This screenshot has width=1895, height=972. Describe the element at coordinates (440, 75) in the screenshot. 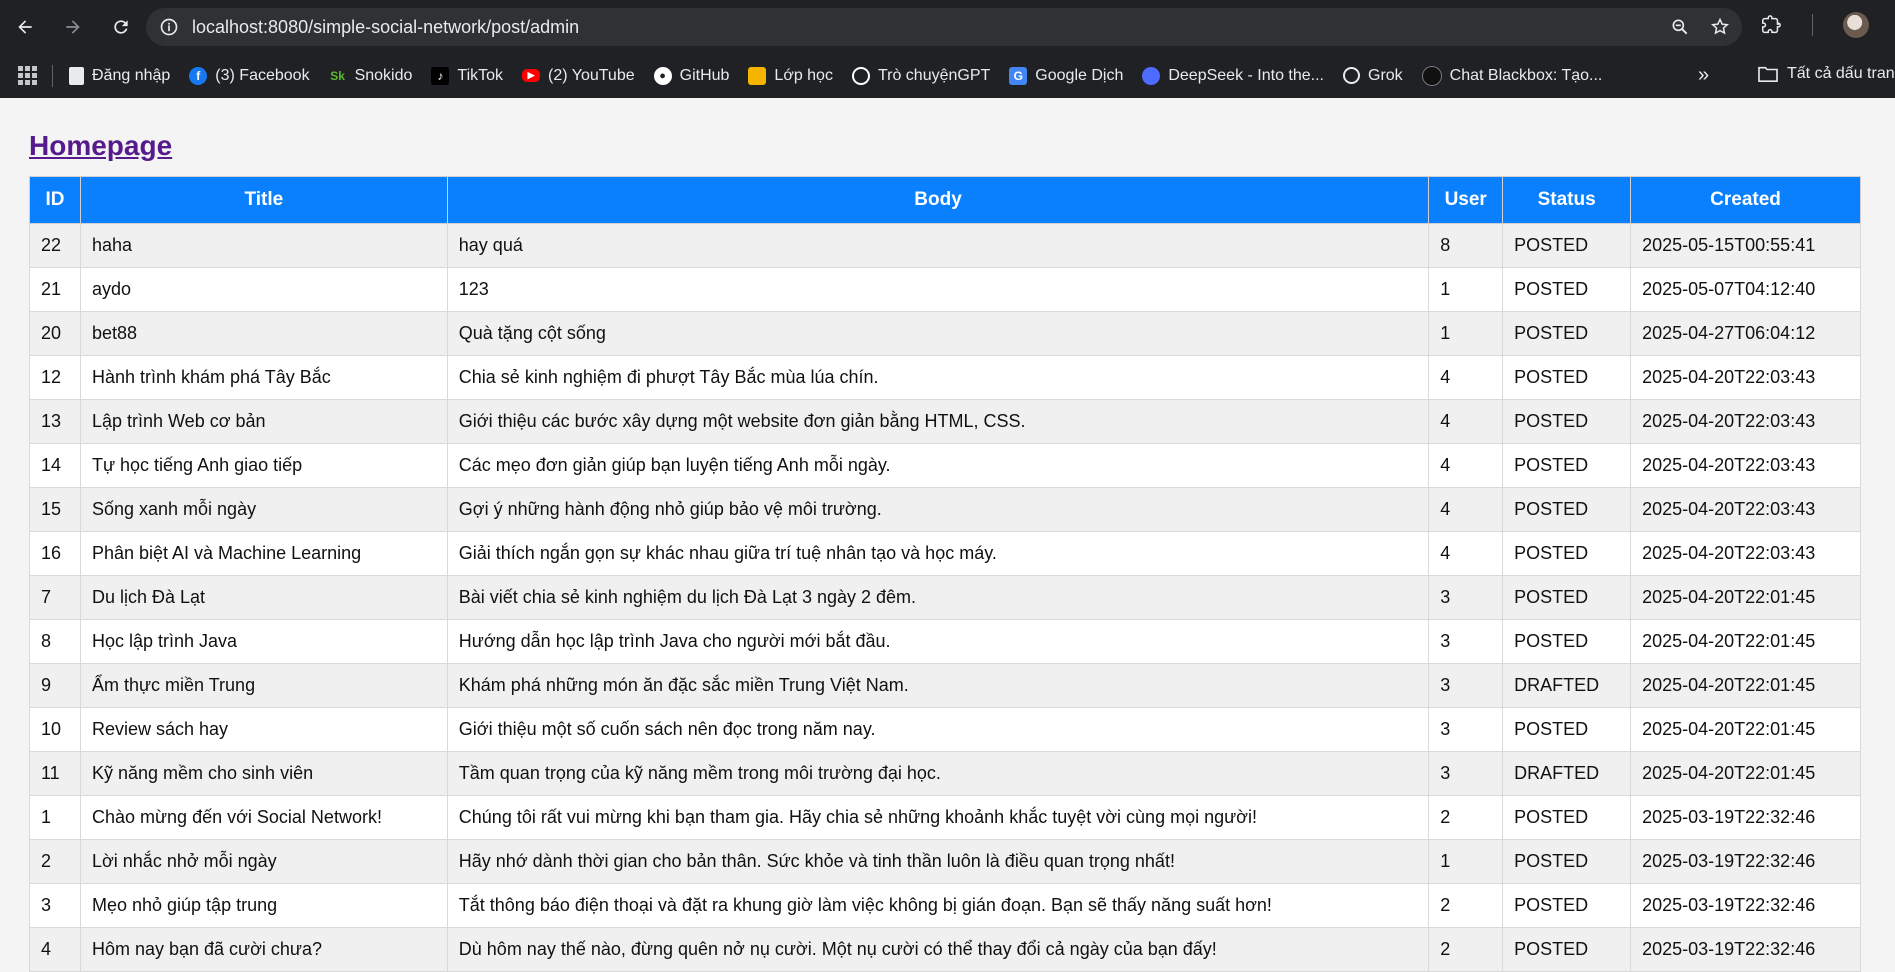

I see `tiktok-icon: ♪` at that location.